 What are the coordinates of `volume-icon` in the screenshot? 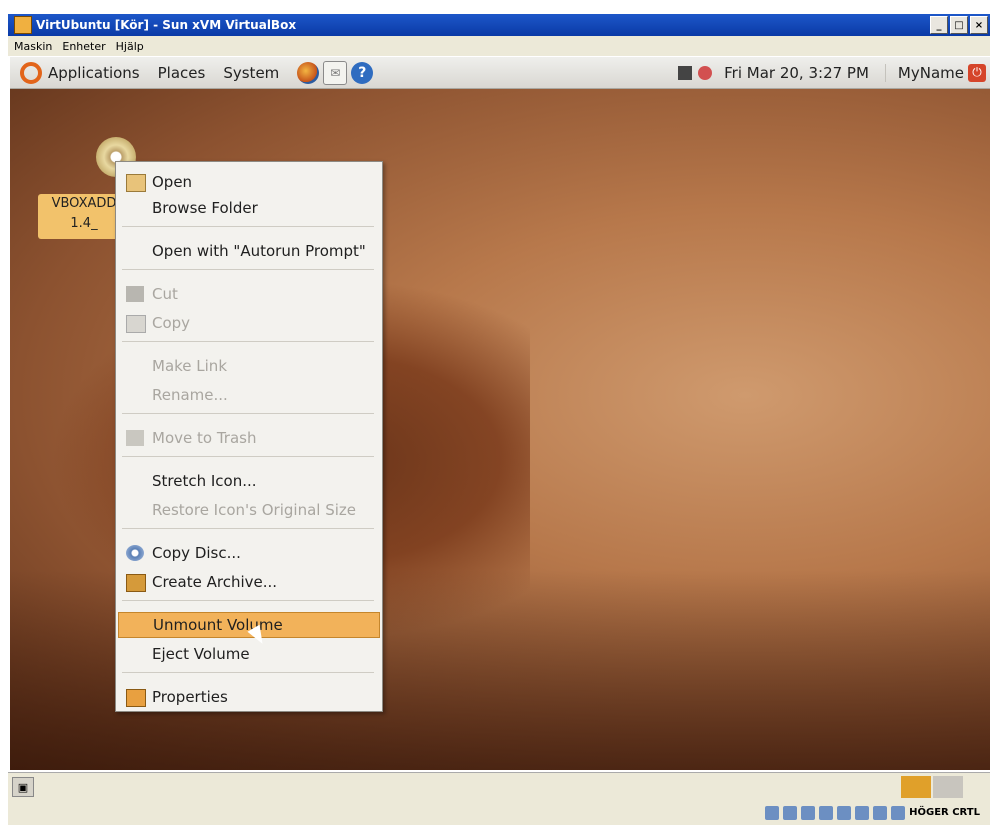 It's located at (705, 72).